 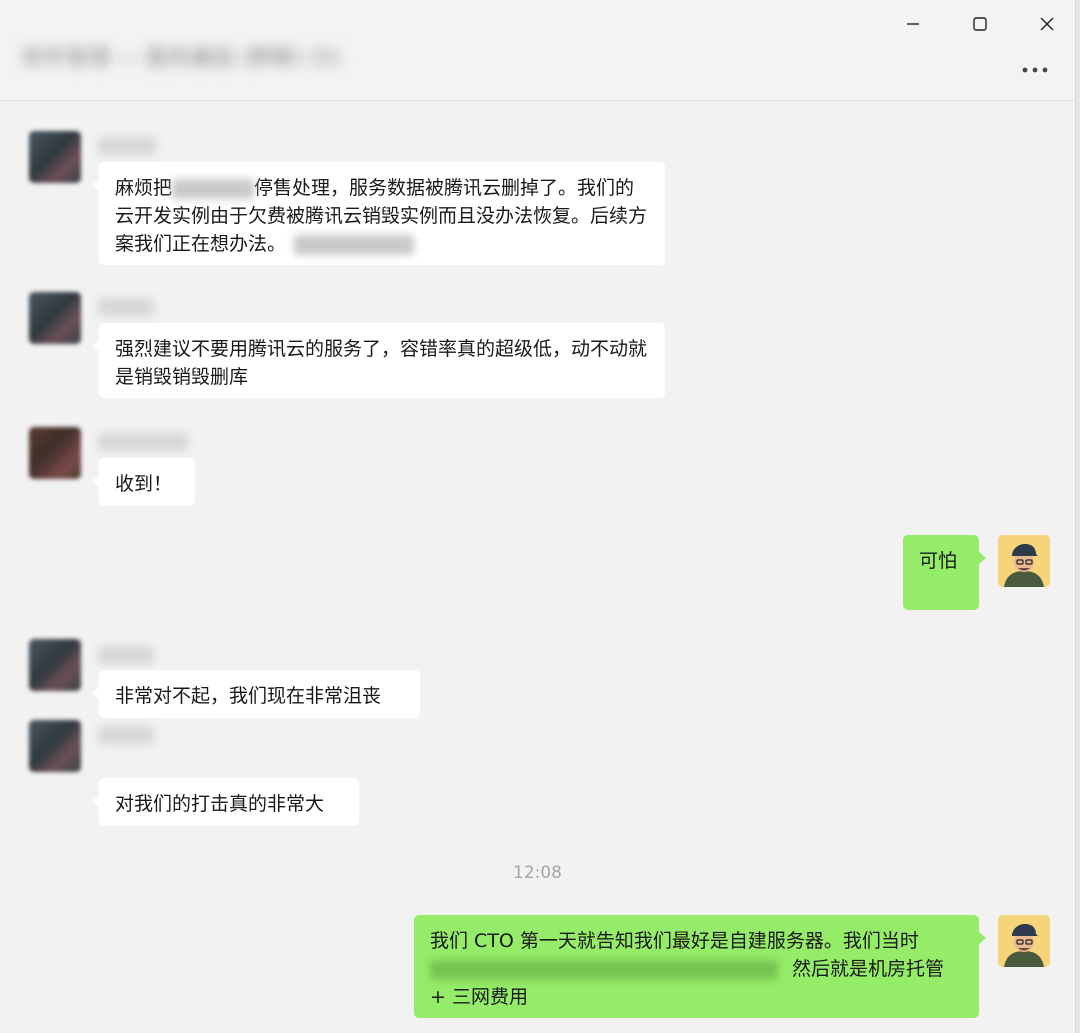 I want to click on message-bubble: 可怕, so click(x=944, y=572).